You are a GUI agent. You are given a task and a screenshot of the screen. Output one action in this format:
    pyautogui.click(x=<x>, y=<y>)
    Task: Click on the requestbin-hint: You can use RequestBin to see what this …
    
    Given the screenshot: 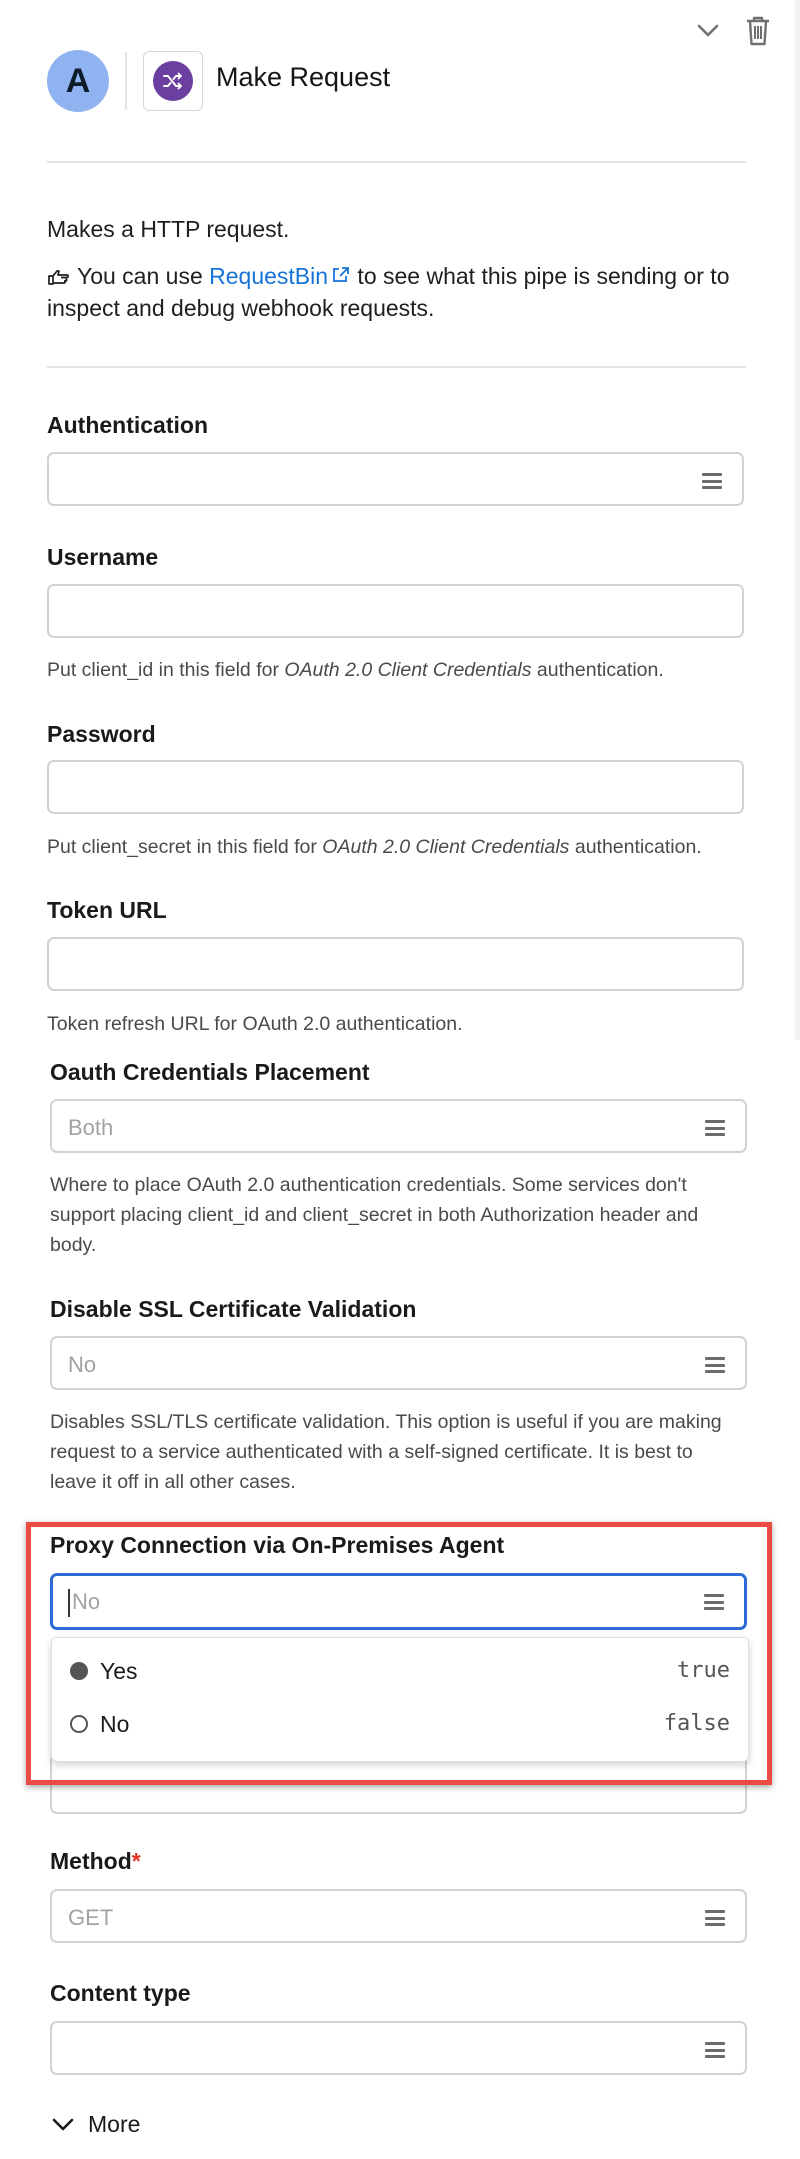 What is the action you would take?
    pyautogui.click(x=402, y=292)
    